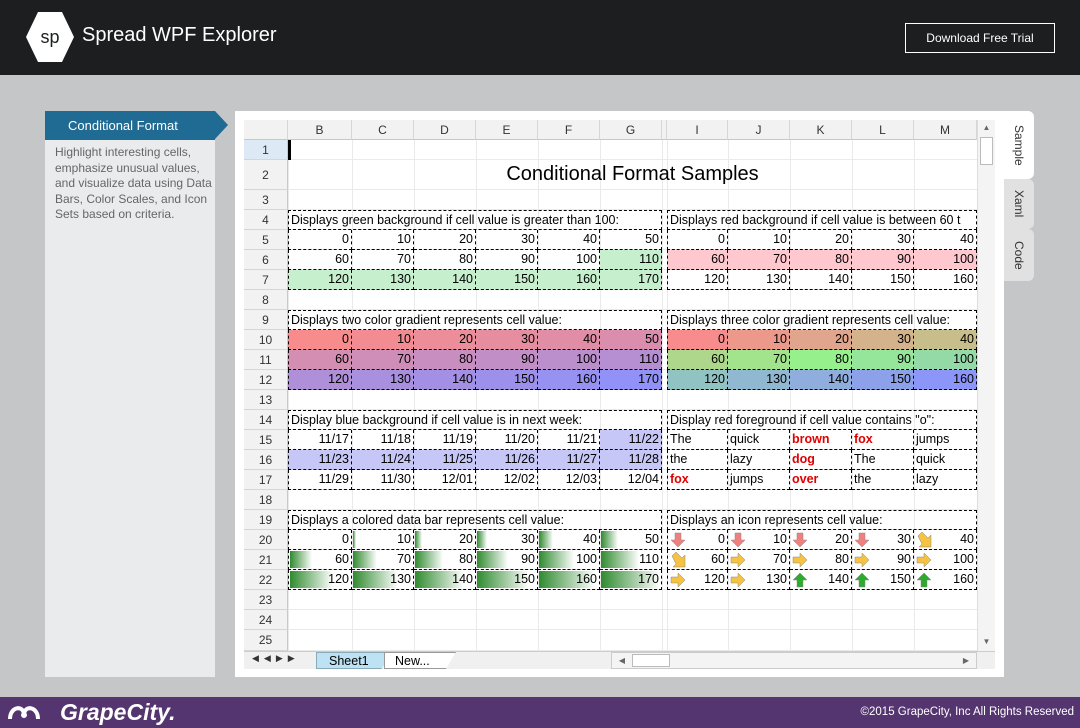 The image size is (1080, 728). What do you see at coordinates (622, 661) in the screenshot?
I see `scroll-left-icon: ◀` at bounding box center [622, 661].